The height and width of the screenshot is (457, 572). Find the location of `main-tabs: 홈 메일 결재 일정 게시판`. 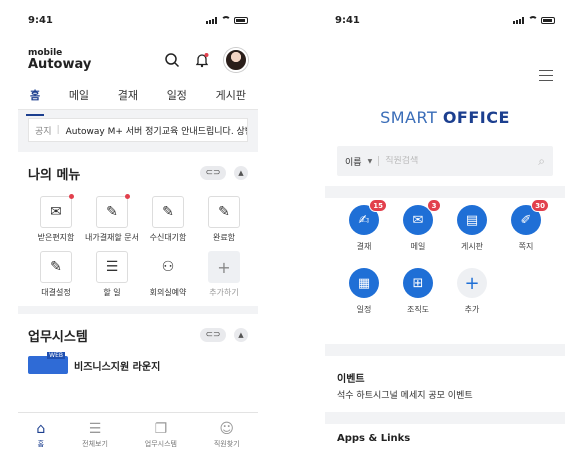

main-tabs: 홈 메일 결재 일정 게시판 is located at coordinates (138, 98).